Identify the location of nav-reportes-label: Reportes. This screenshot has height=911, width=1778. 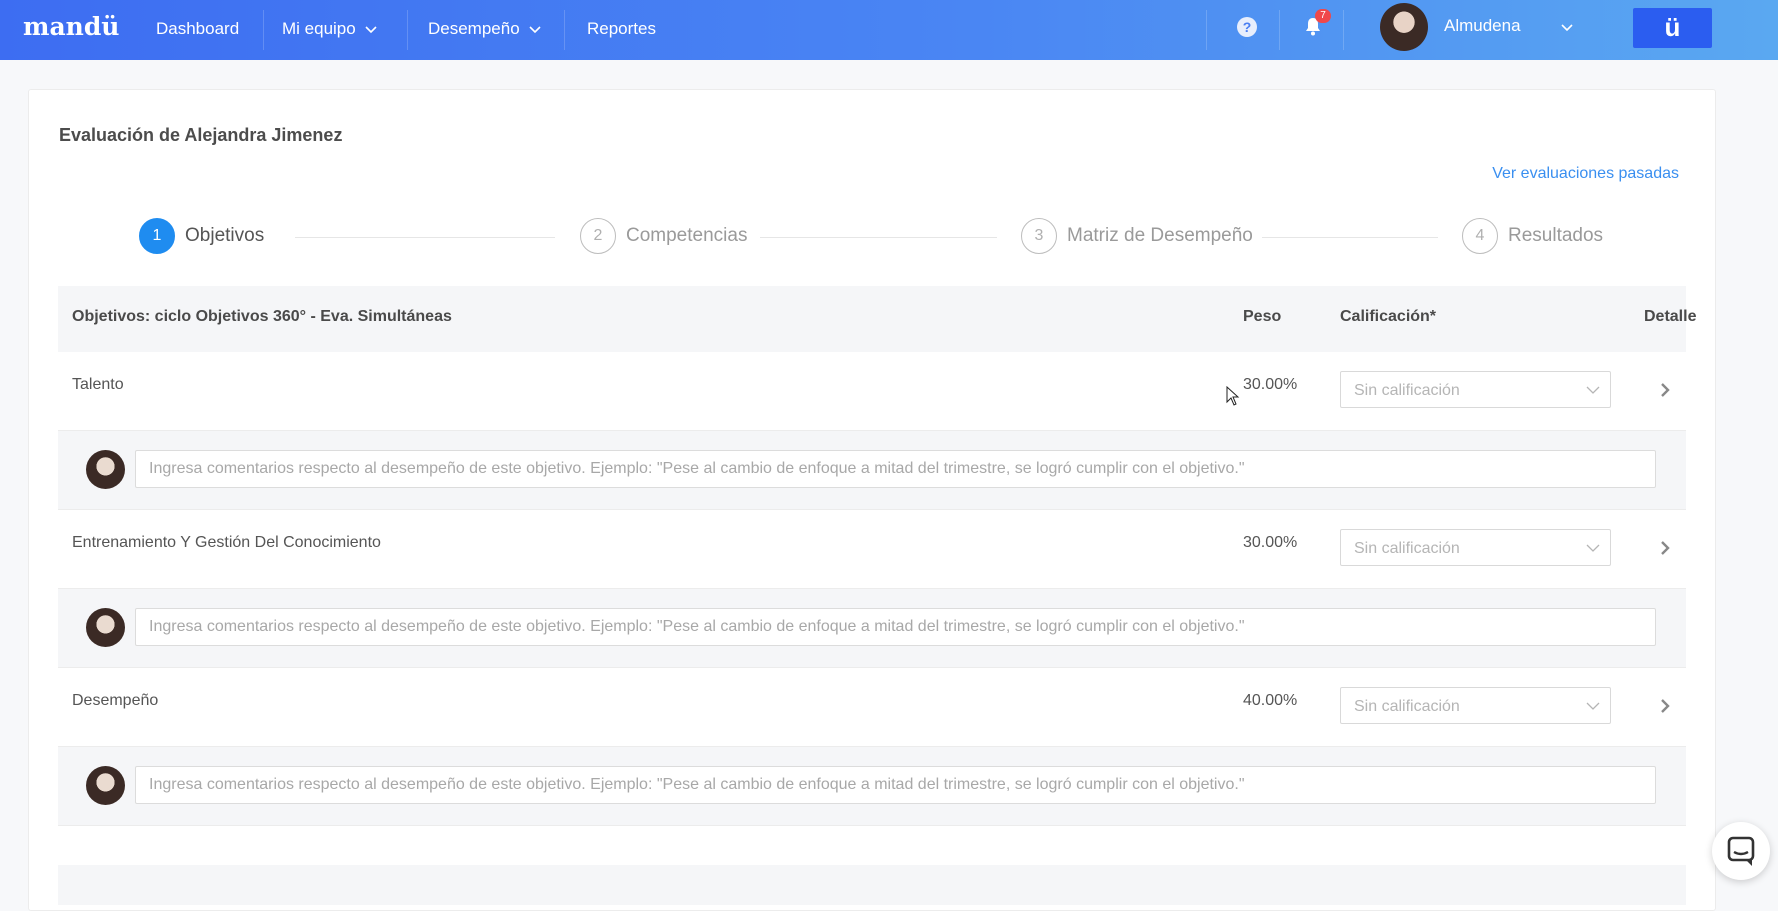
(621, 28).